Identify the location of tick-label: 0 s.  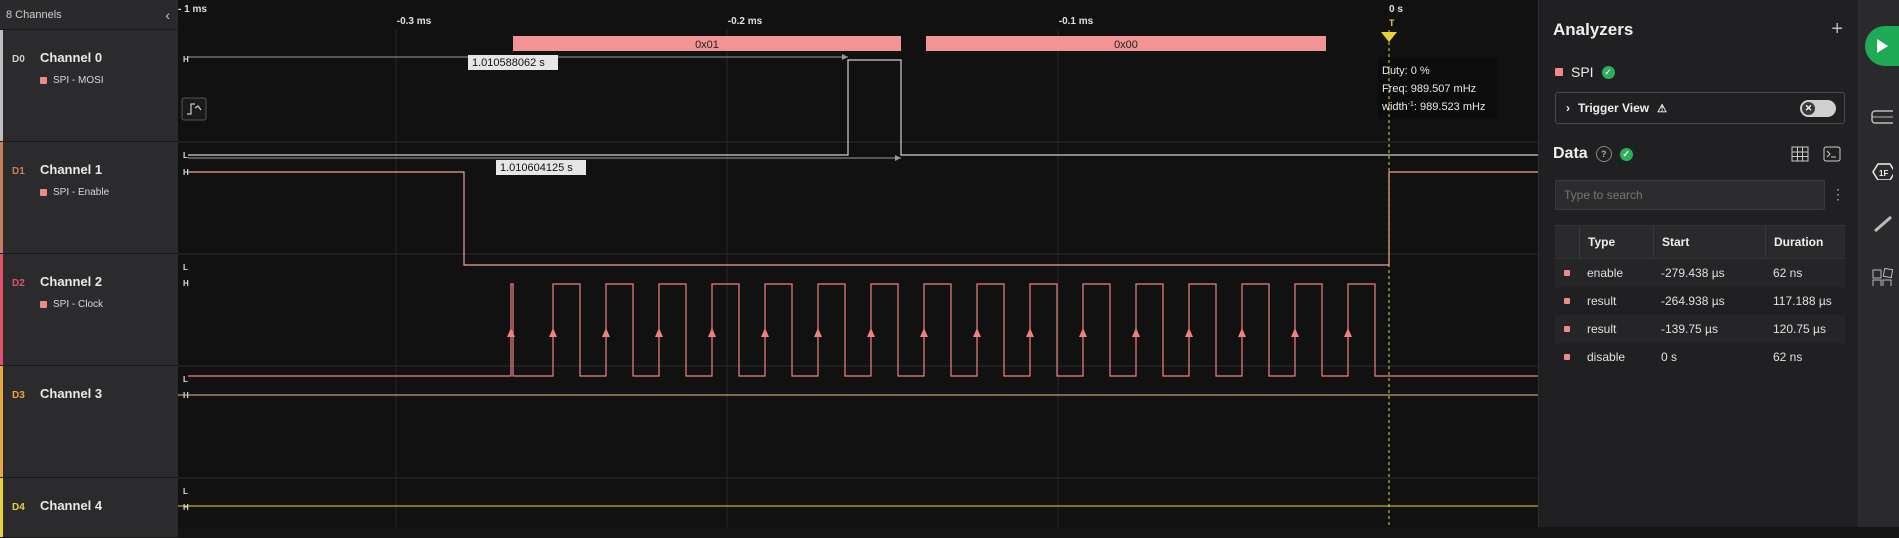
(1396, 9).